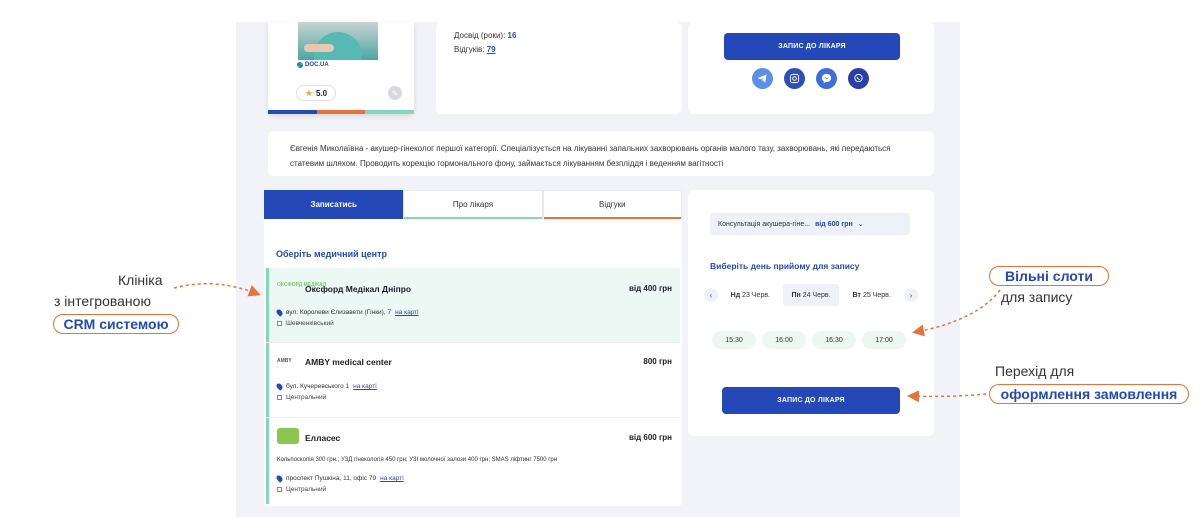 This screenshot has width=1200, height=517. I want to click on clinic-logo, so click(288, 436).